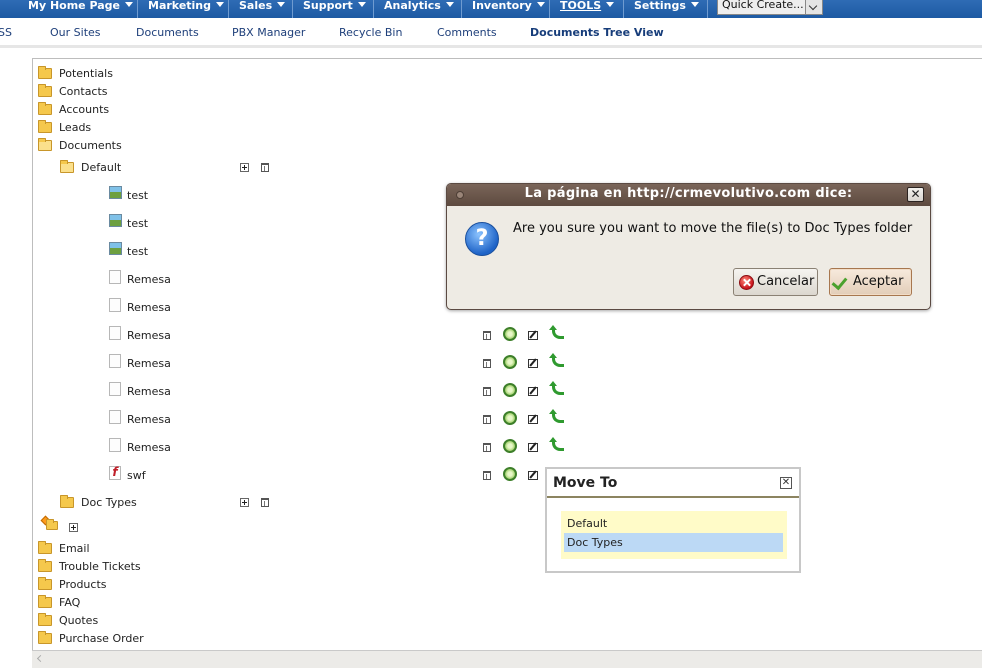 The height and width of the screenshot is (668, 982). What do you see at coordinates (101, 638) in the screenshot?
I see `tree-label: Purchase Order` at bounding box center [101, 638].